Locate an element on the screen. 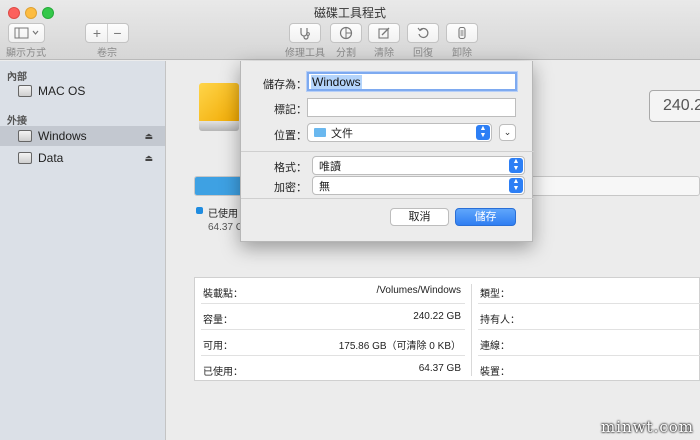  info-row: 可用： 175.86 GB（可清除 0 KB） 連線： is located at coordinates (447, 343).